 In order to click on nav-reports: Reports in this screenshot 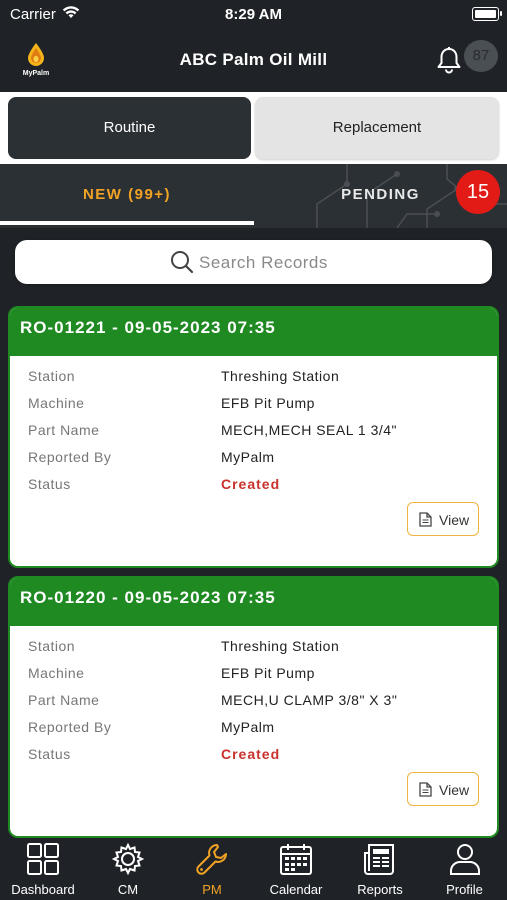, I will do `click(380, 869)`.